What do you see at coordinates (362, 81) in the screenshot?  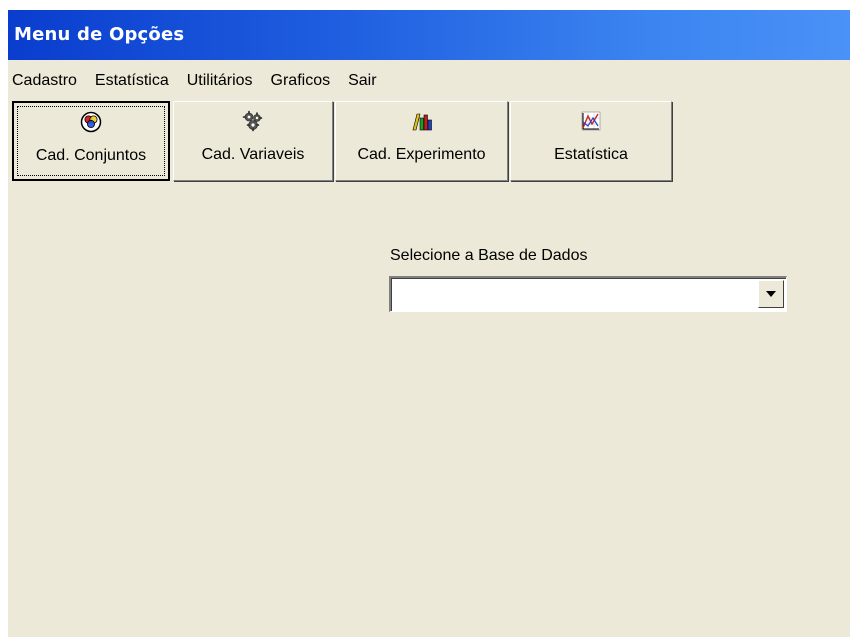 I see `menu-sair: Sair` at bounding box center [362, 81].